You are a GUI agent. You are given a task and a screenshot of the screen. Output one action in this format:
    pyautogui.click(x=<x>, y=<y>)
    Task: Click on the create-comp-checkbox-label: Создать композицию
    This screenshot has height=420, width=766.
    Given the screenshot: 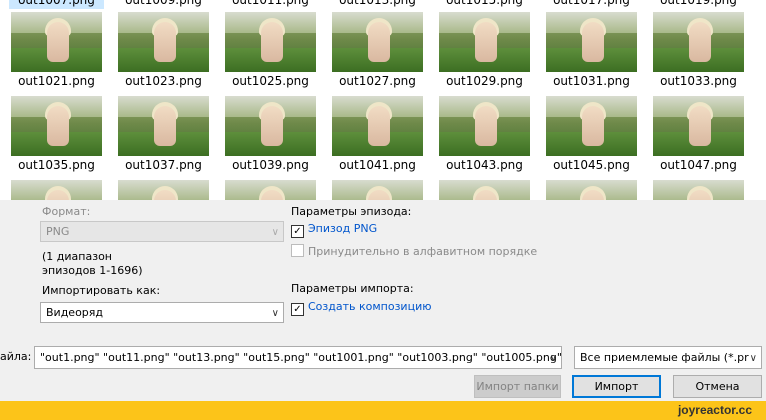 What is the action you would take?
    pyautogui.click(x=370, y=306)
    